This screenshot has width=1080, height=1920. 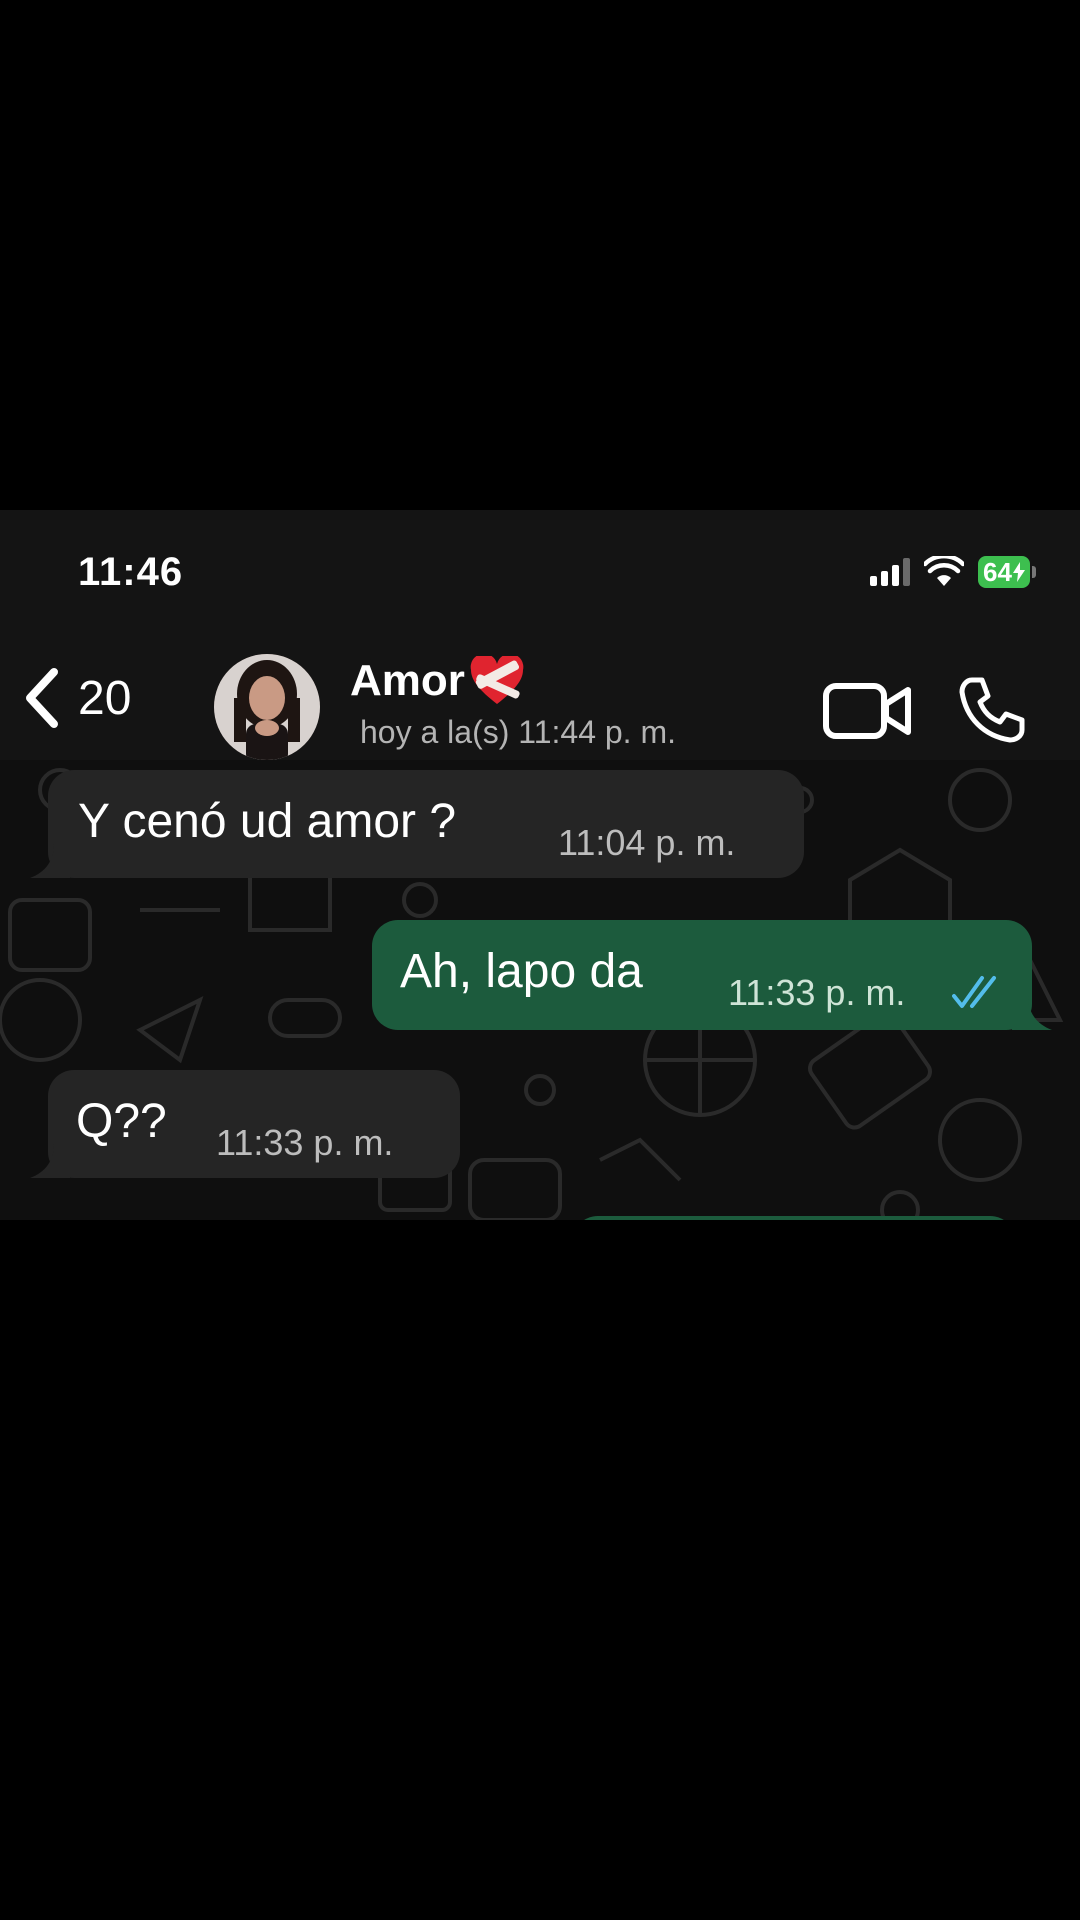 I want to click on message-bubble-incoming: Q?? 11:33 p. m., so click(x=254, y=1124).